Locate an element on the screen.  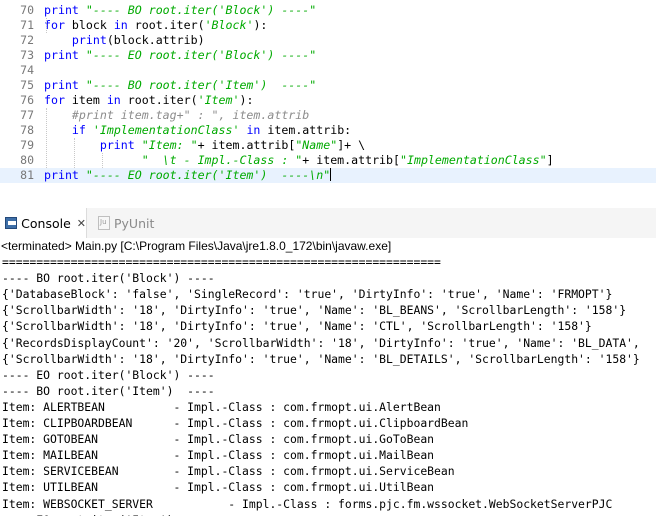
code-token: 'Item' is located at coordinates (218, 100).